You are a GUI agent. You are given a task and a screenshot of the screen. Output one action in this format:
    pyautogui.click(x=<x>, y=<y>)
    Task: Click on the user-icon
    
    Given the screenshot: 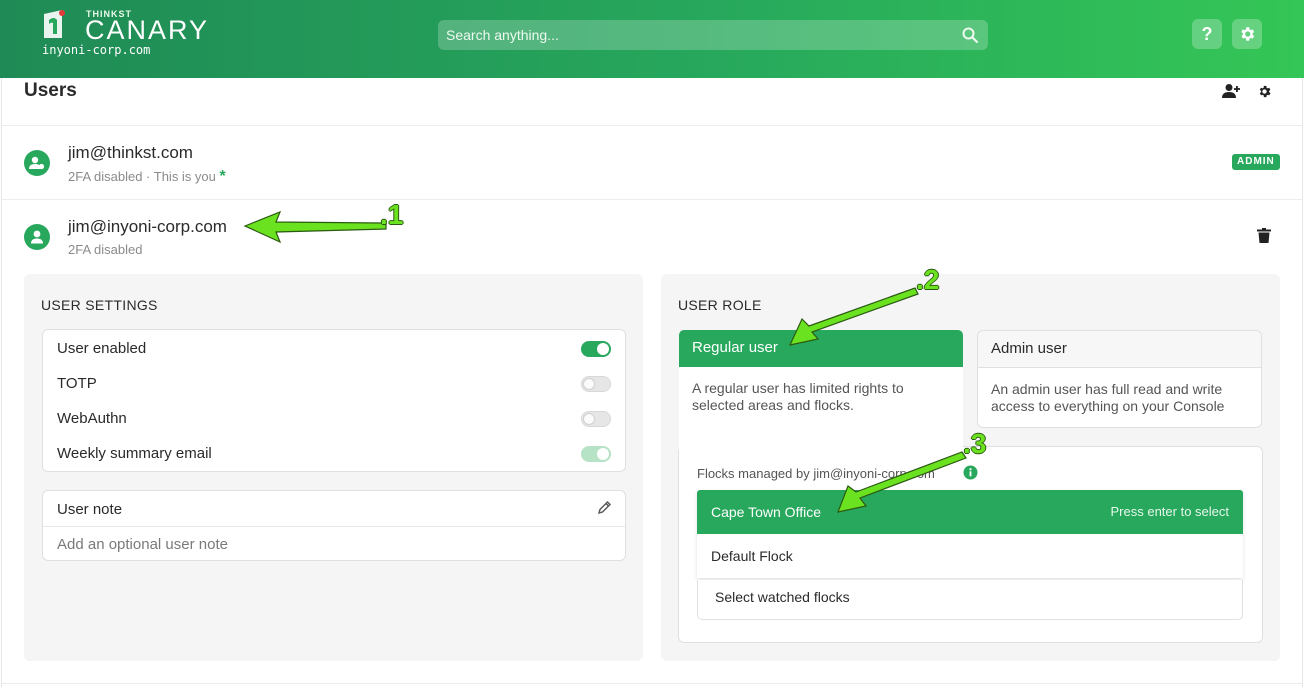 What is the action you would take?
    pyautogui.click(x=37, y=237)
    